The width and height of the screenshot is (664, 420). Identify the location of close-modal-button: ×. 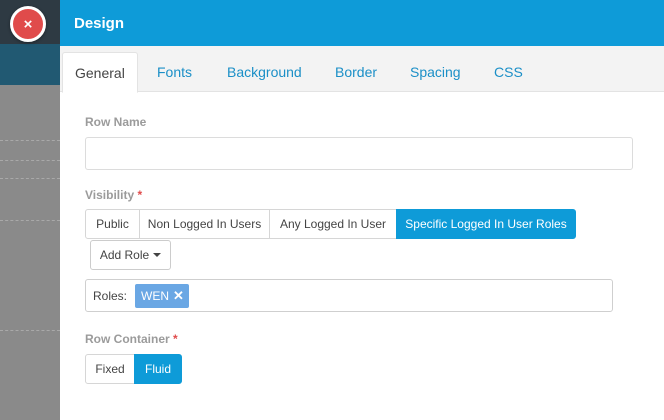
(28, 24).